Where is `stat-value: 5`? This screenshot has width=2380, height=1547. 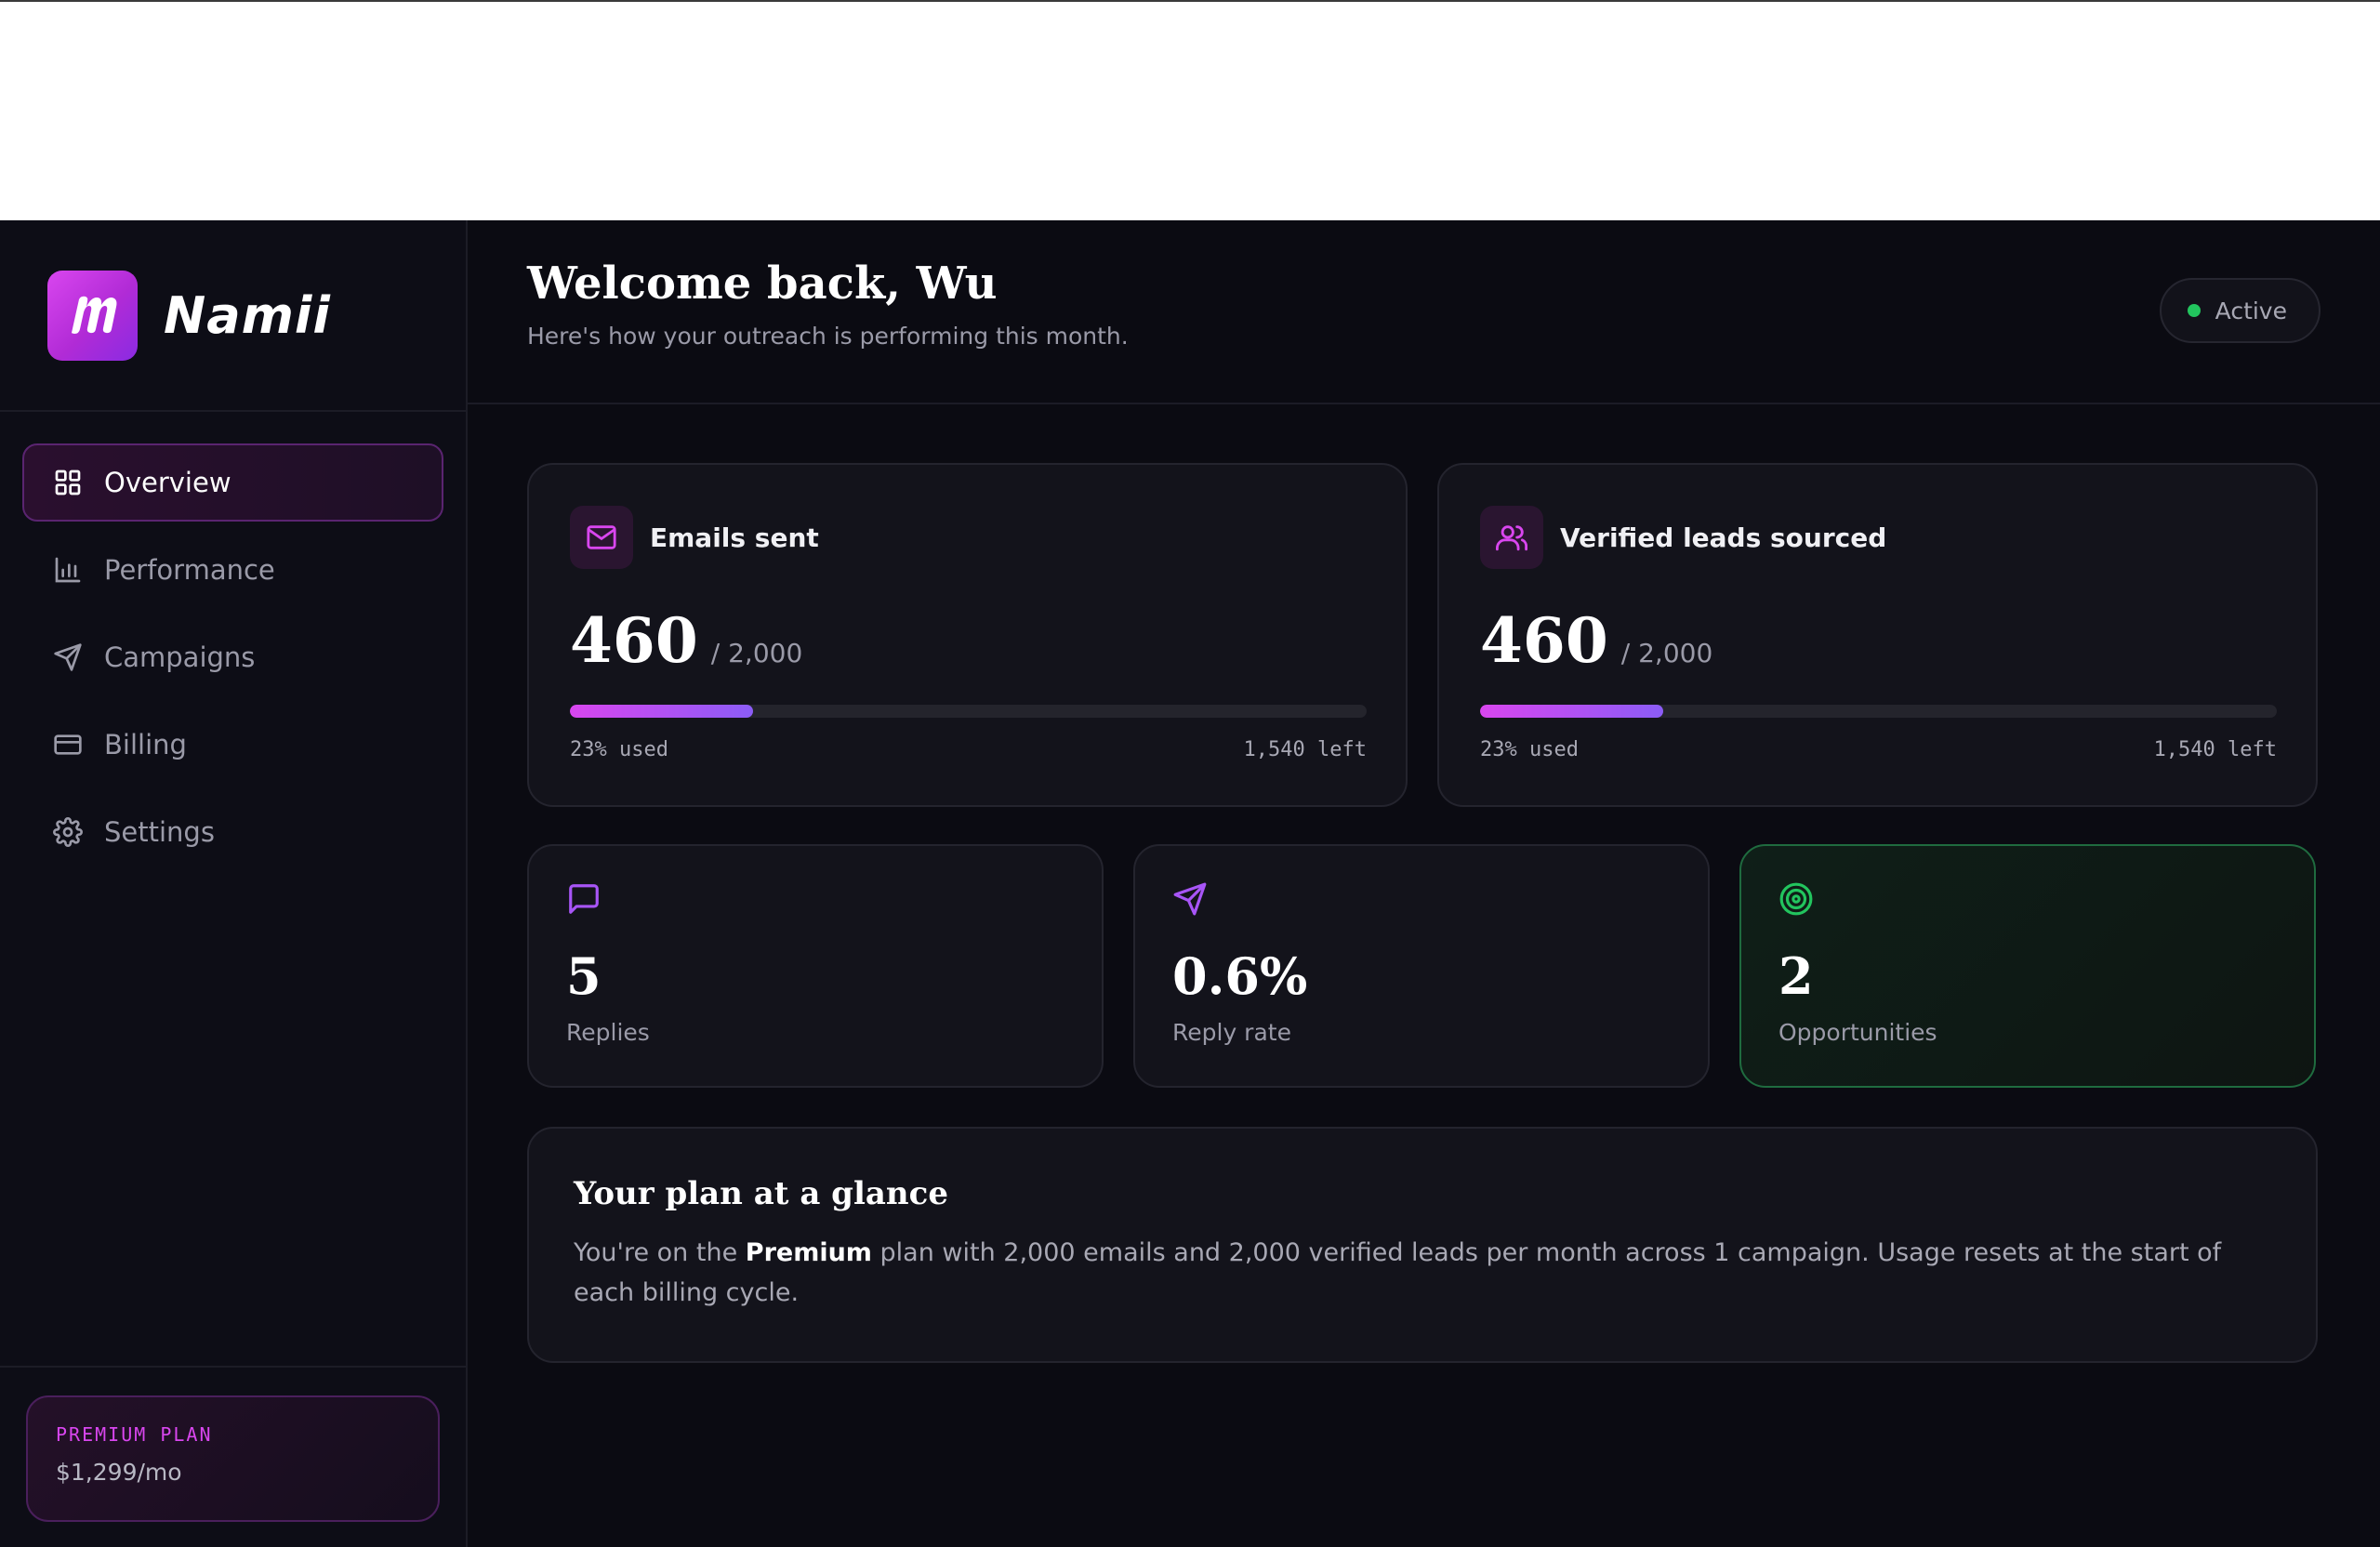
stat-value: 5 is located at coordinates (584, 976).